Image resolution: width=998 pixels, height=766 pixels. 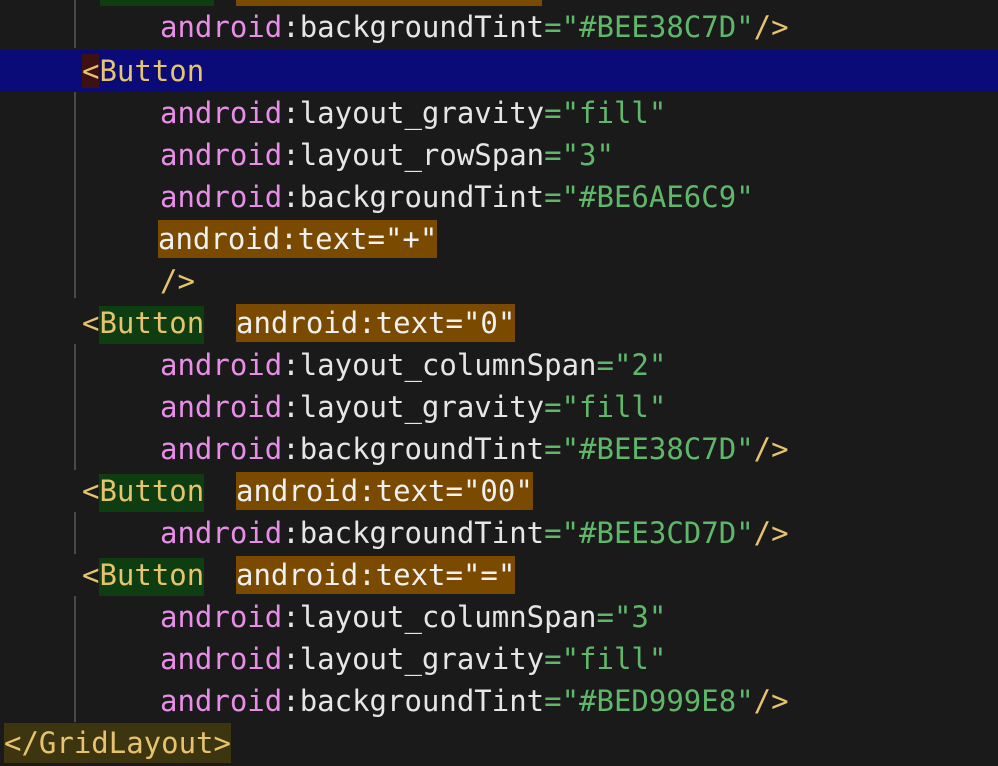 I want to click on code-line: </GridLayout>, so click(x=499, y=743).